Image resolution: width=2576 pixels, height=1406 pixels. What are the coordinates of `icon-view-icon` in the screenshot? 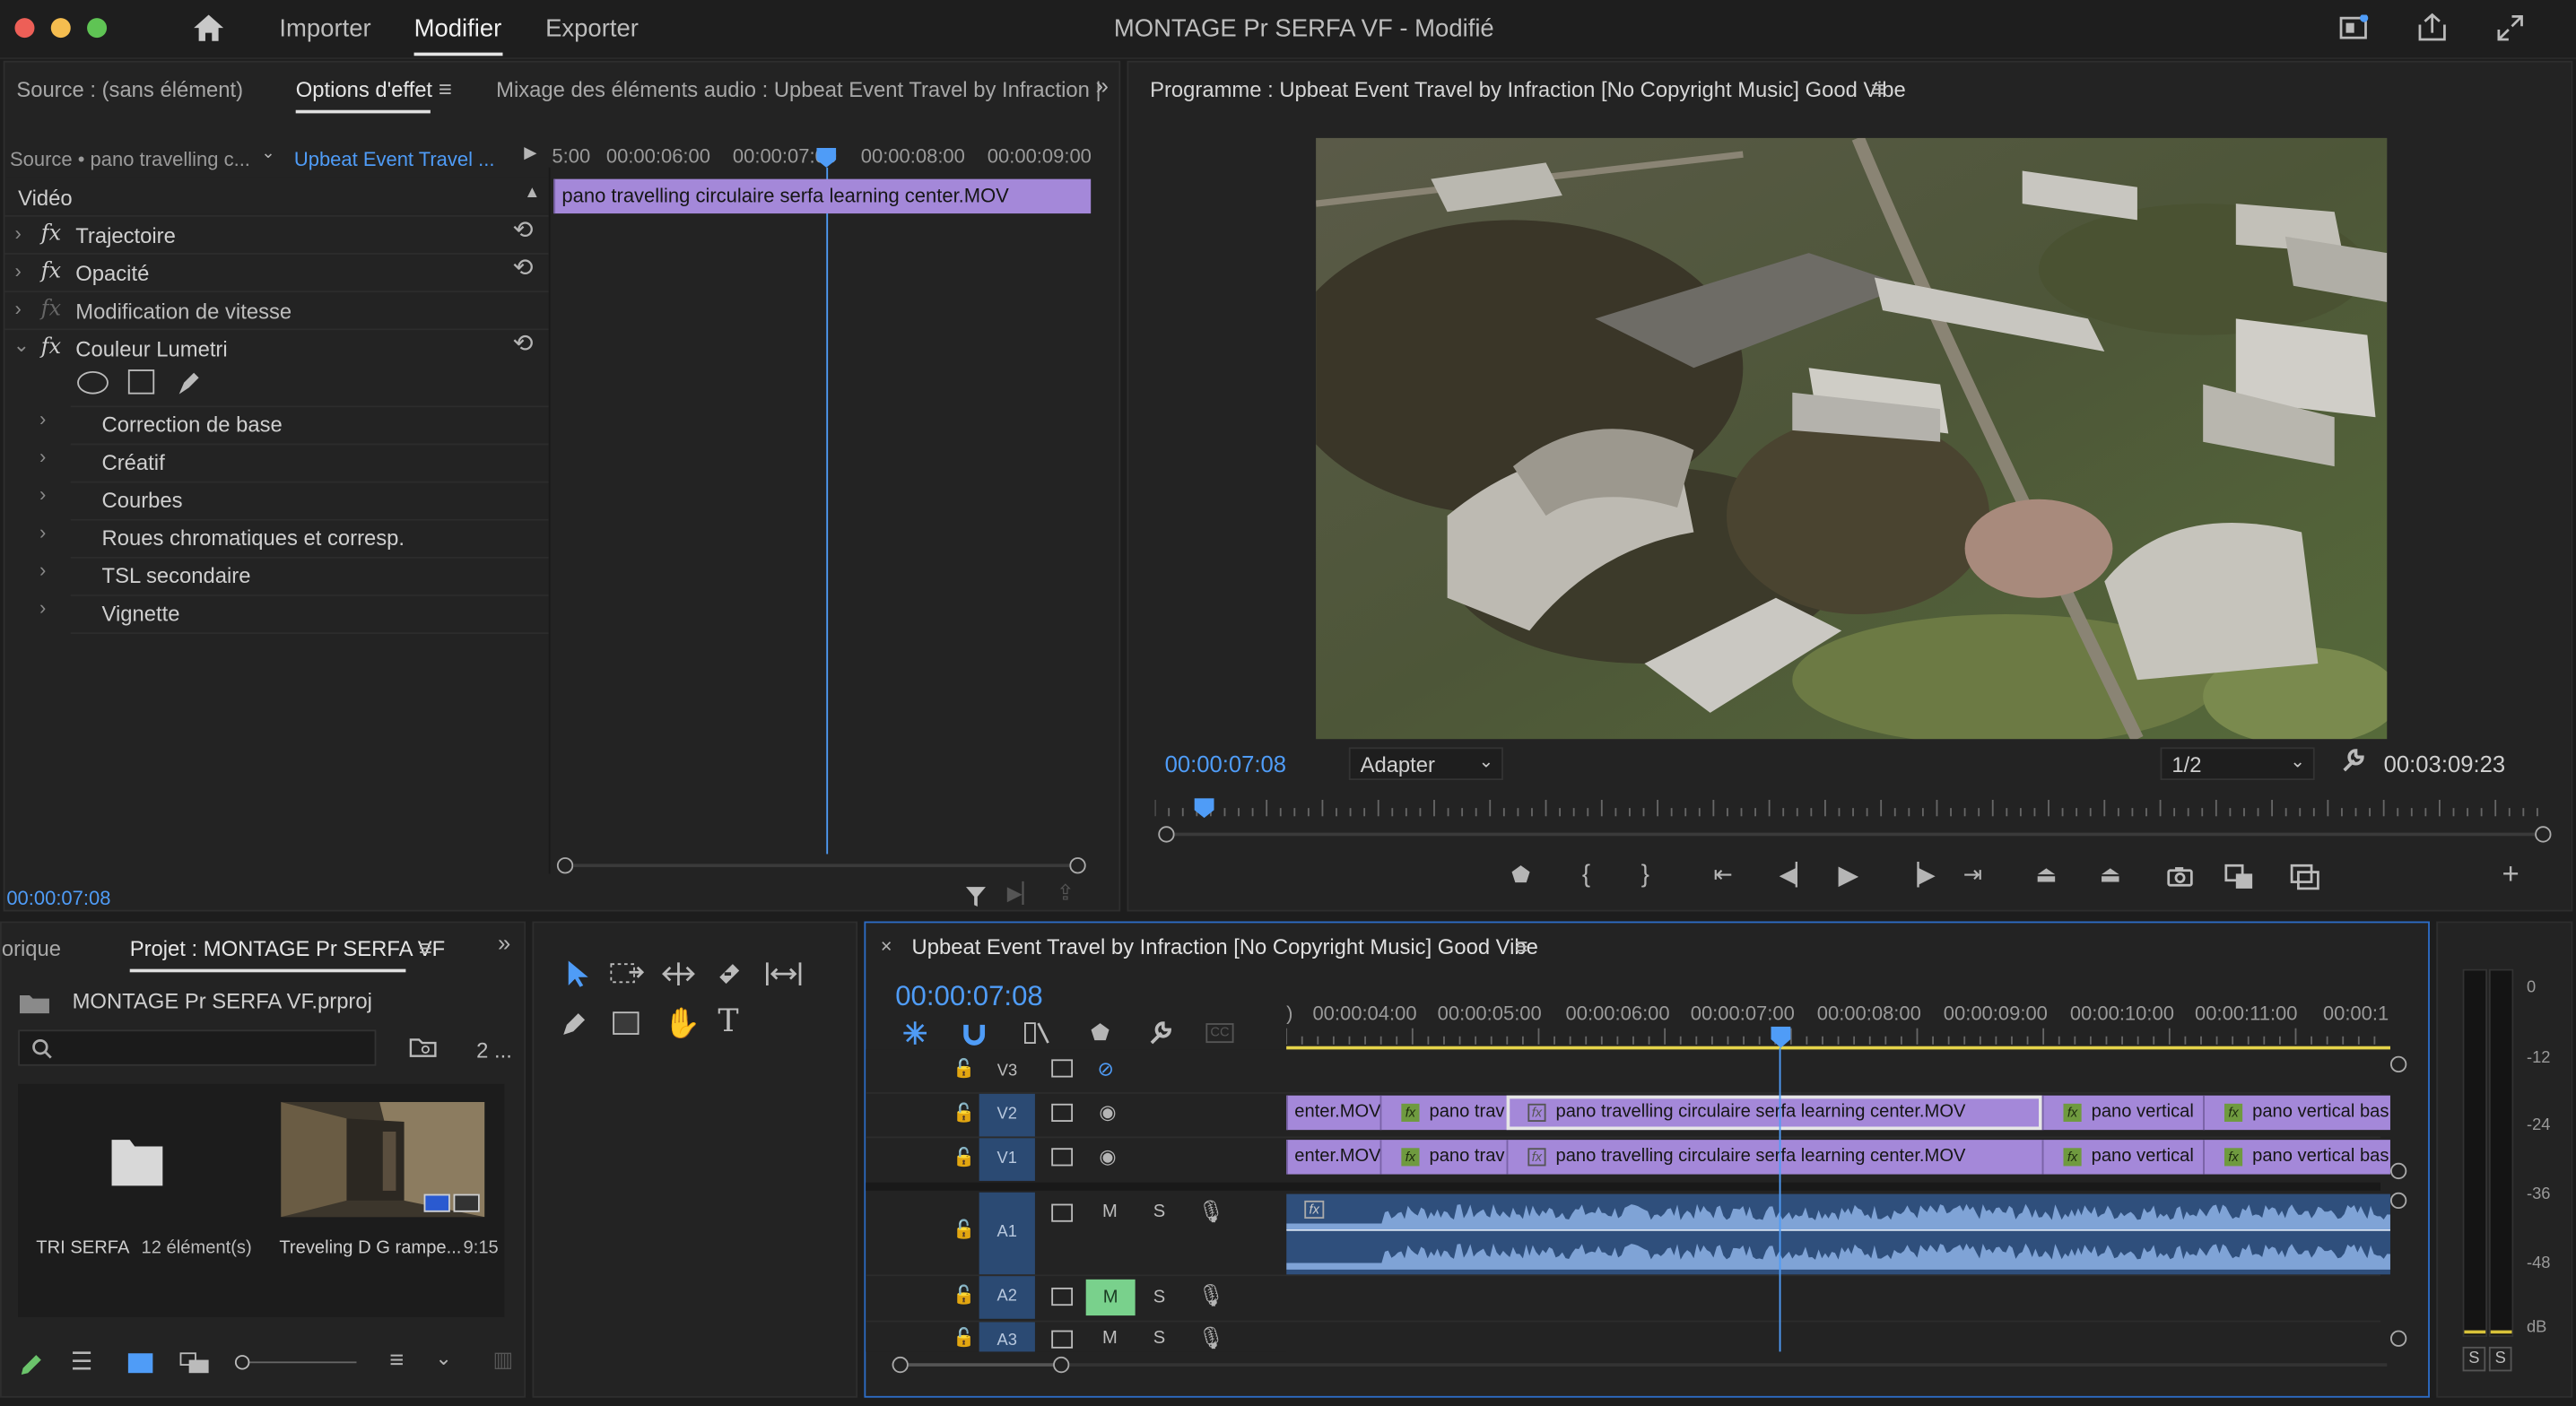 It's located at (140, 1363).